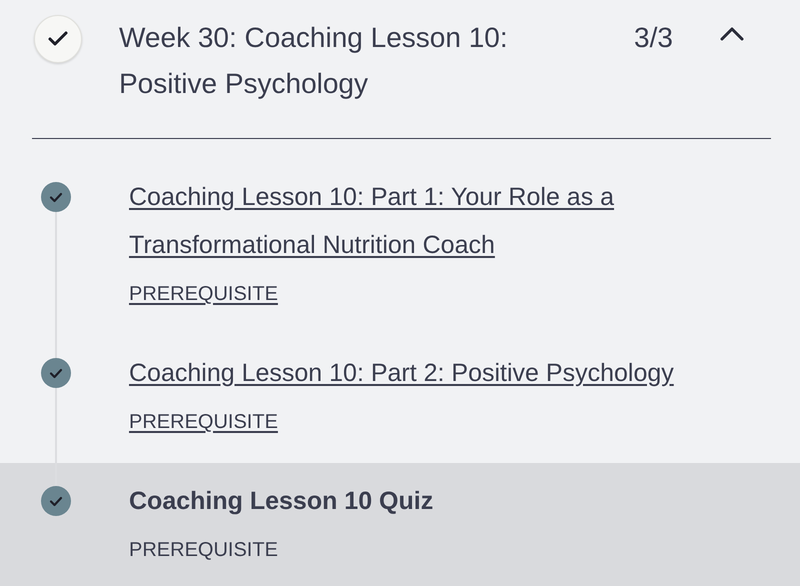 This screenshot has height=586, width=800. Describe the element at coordinates (439, 221) in the screenshot. I see `lesson-link: Coaching Lesson 10: Part 1: Your Role as a Transformational Nutrition Coach` at that location.